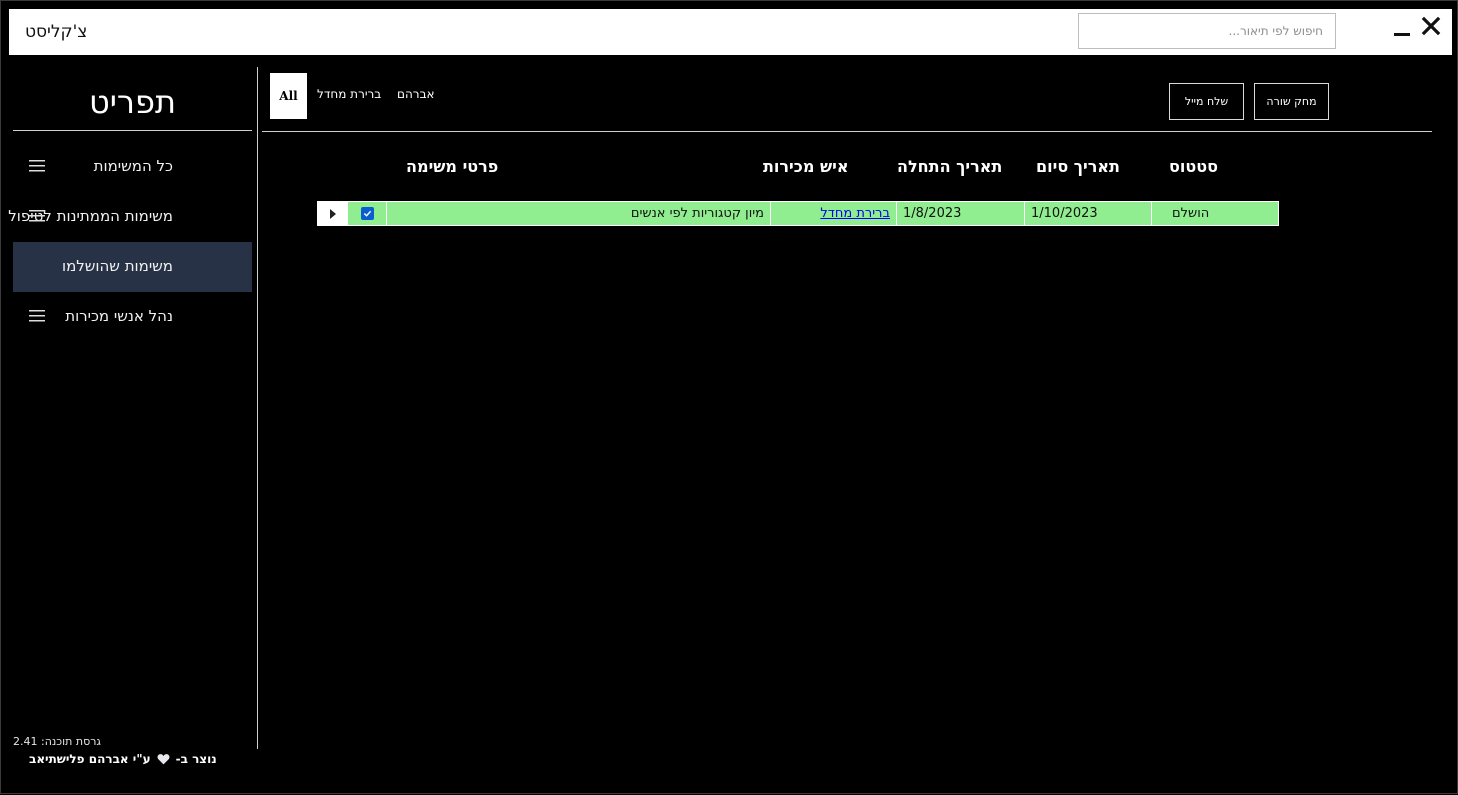 The height and width of the screenshot is (795, 1458). I want to click on salesperson-link: ברירת מחדל, so click(855, 213).